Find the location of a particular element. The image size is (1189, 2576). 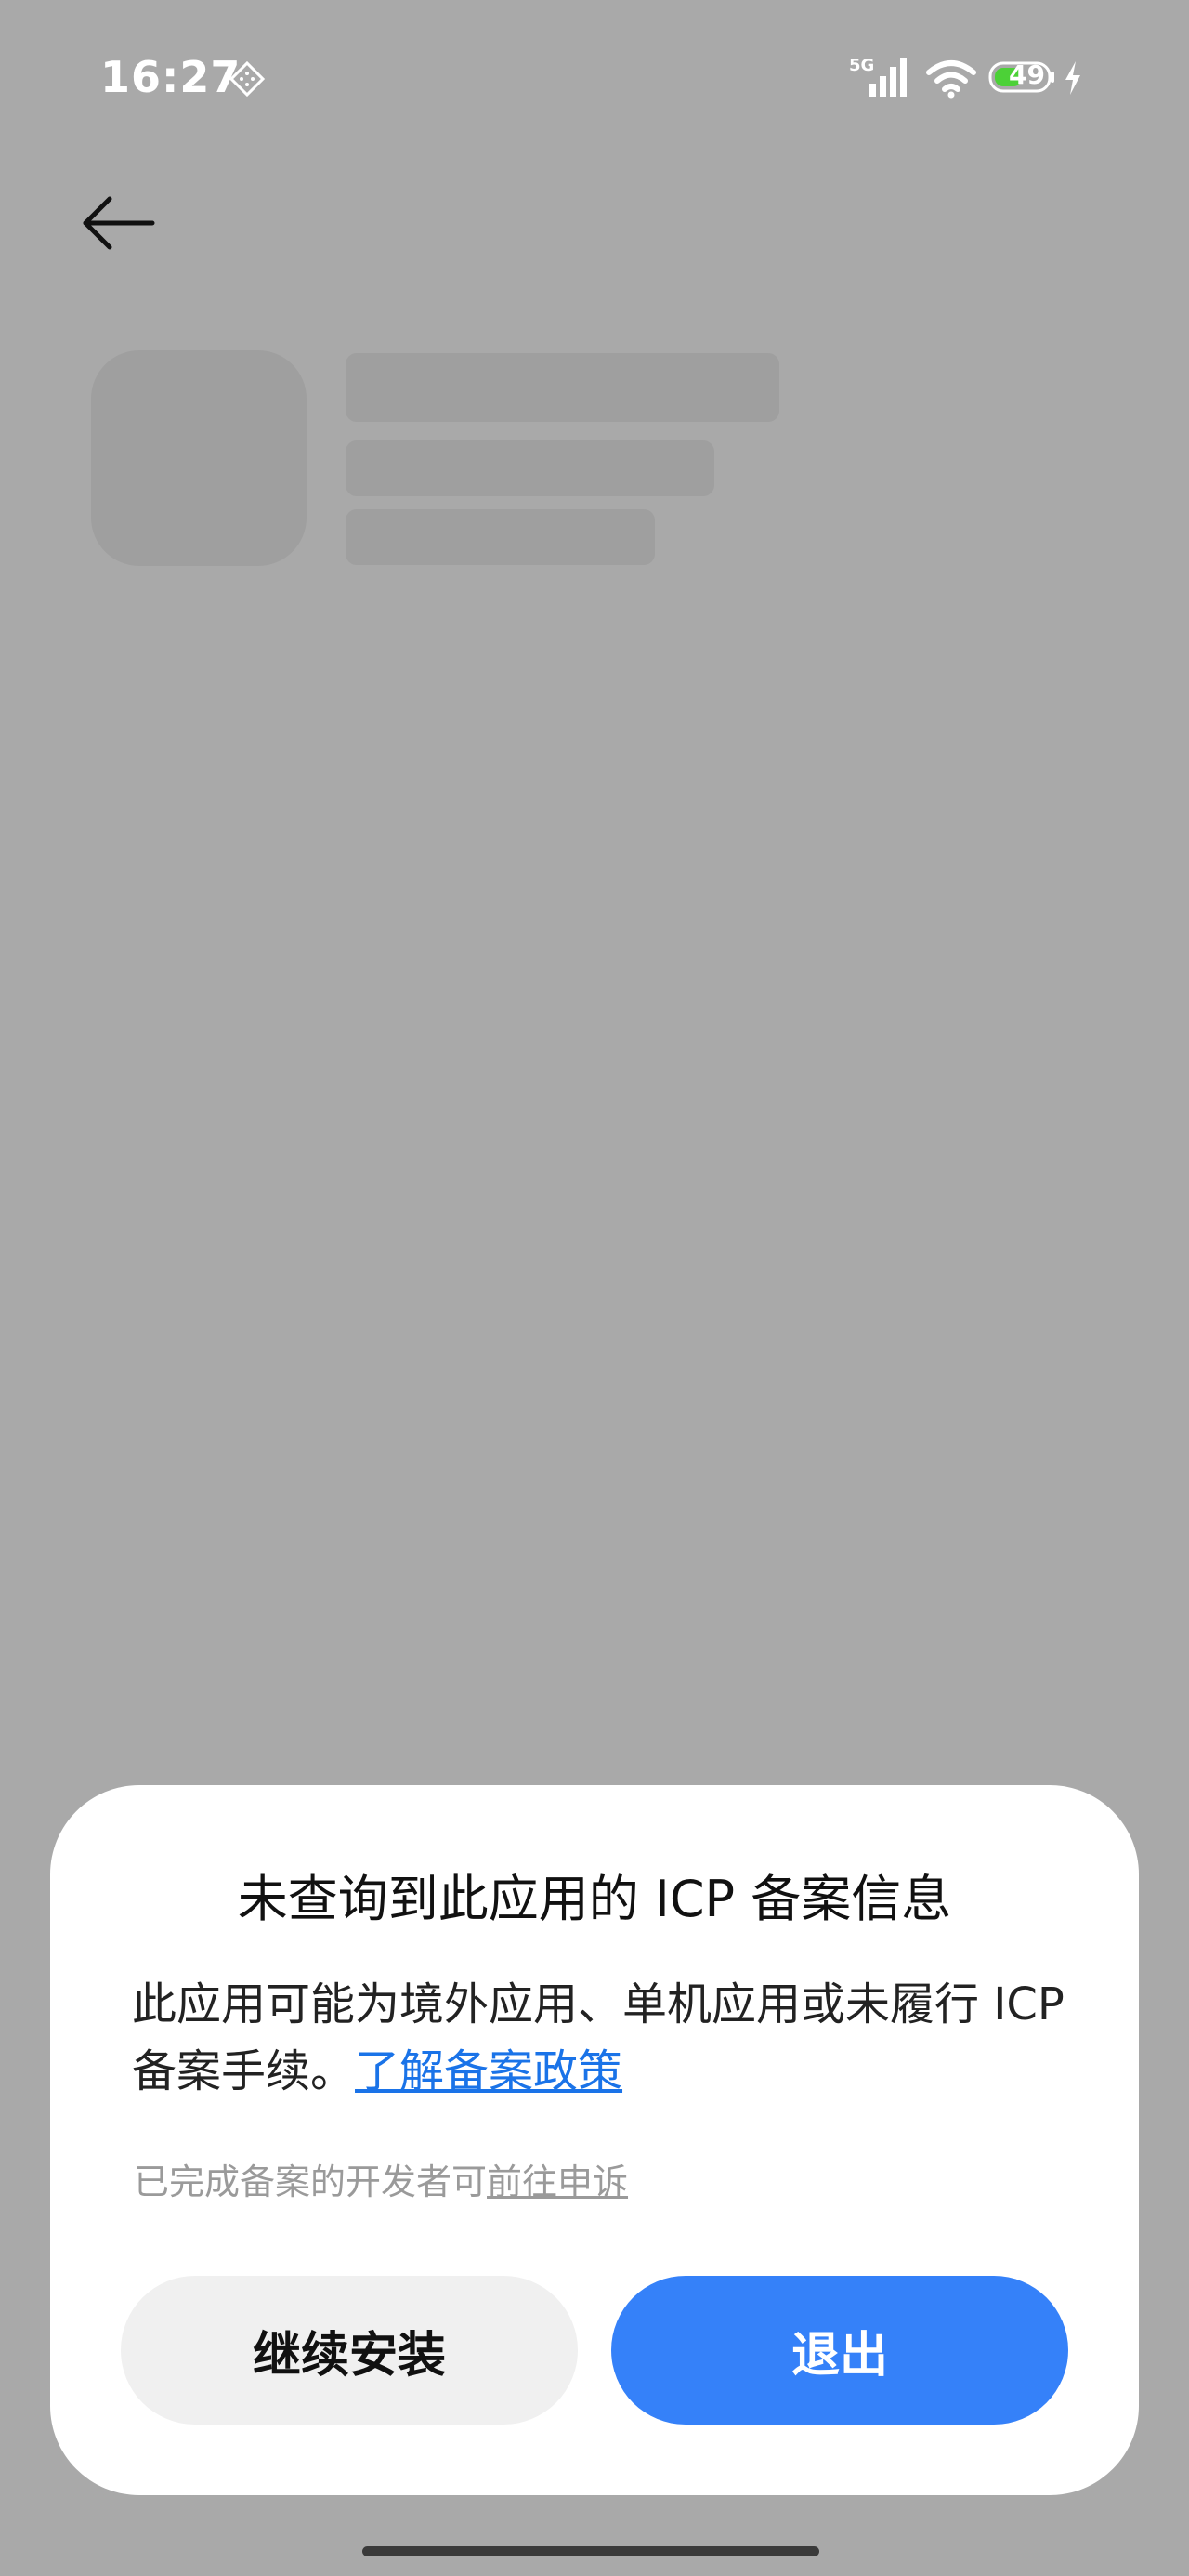

app-meta-placeholder is located at coordinates (530, 468).